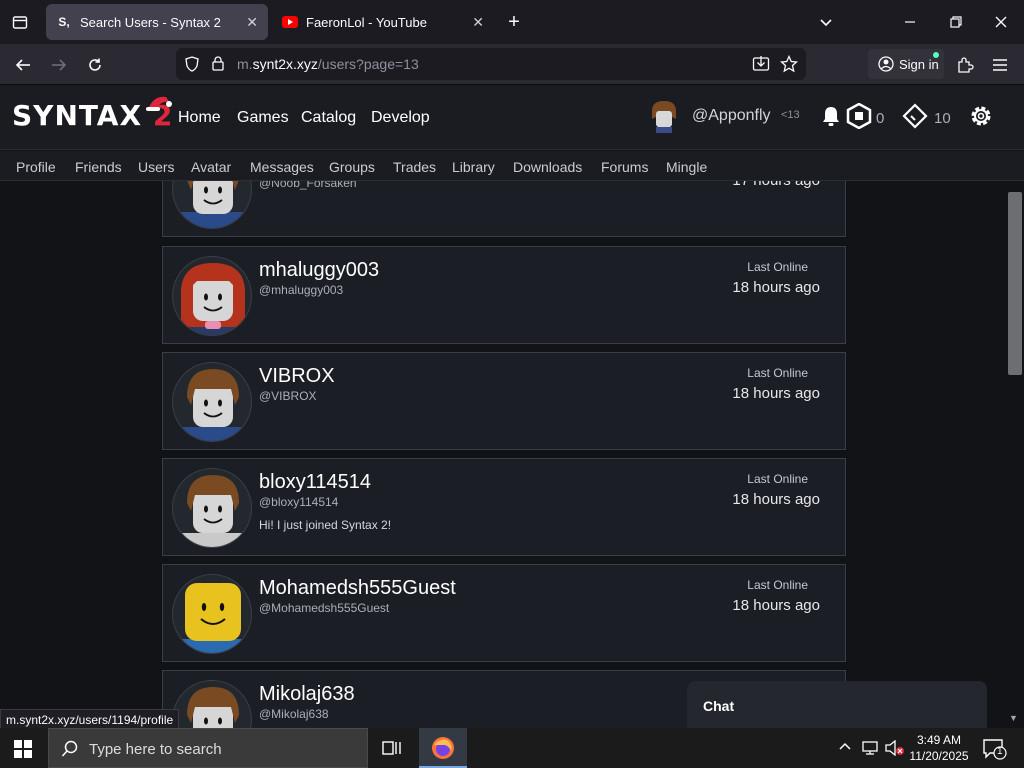 The height and width of the screenshot is (768, 1024). Describe the element at coordinates (23, 751) in the screenshot. I see `windows-start-icon` at that location.